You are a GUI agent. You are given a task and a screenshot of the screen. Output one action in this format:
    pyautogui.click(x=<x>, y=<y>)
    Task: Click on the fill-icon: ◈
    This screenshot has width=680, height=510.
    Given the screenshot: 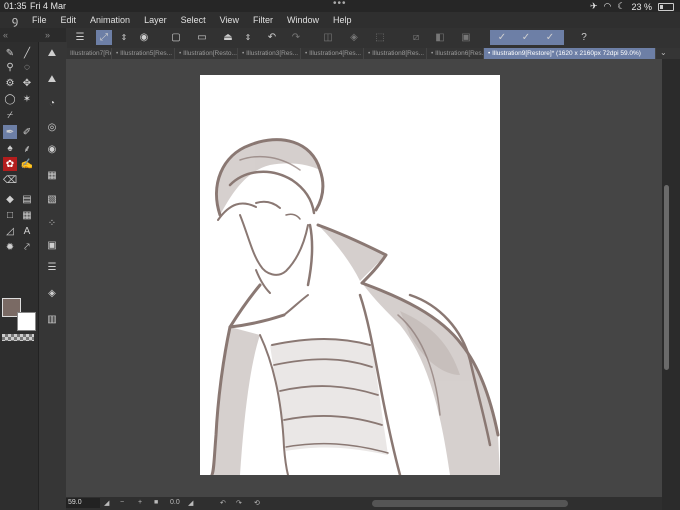 What is the action you would take?
    pyautogui.click(x=354, y=37)
    